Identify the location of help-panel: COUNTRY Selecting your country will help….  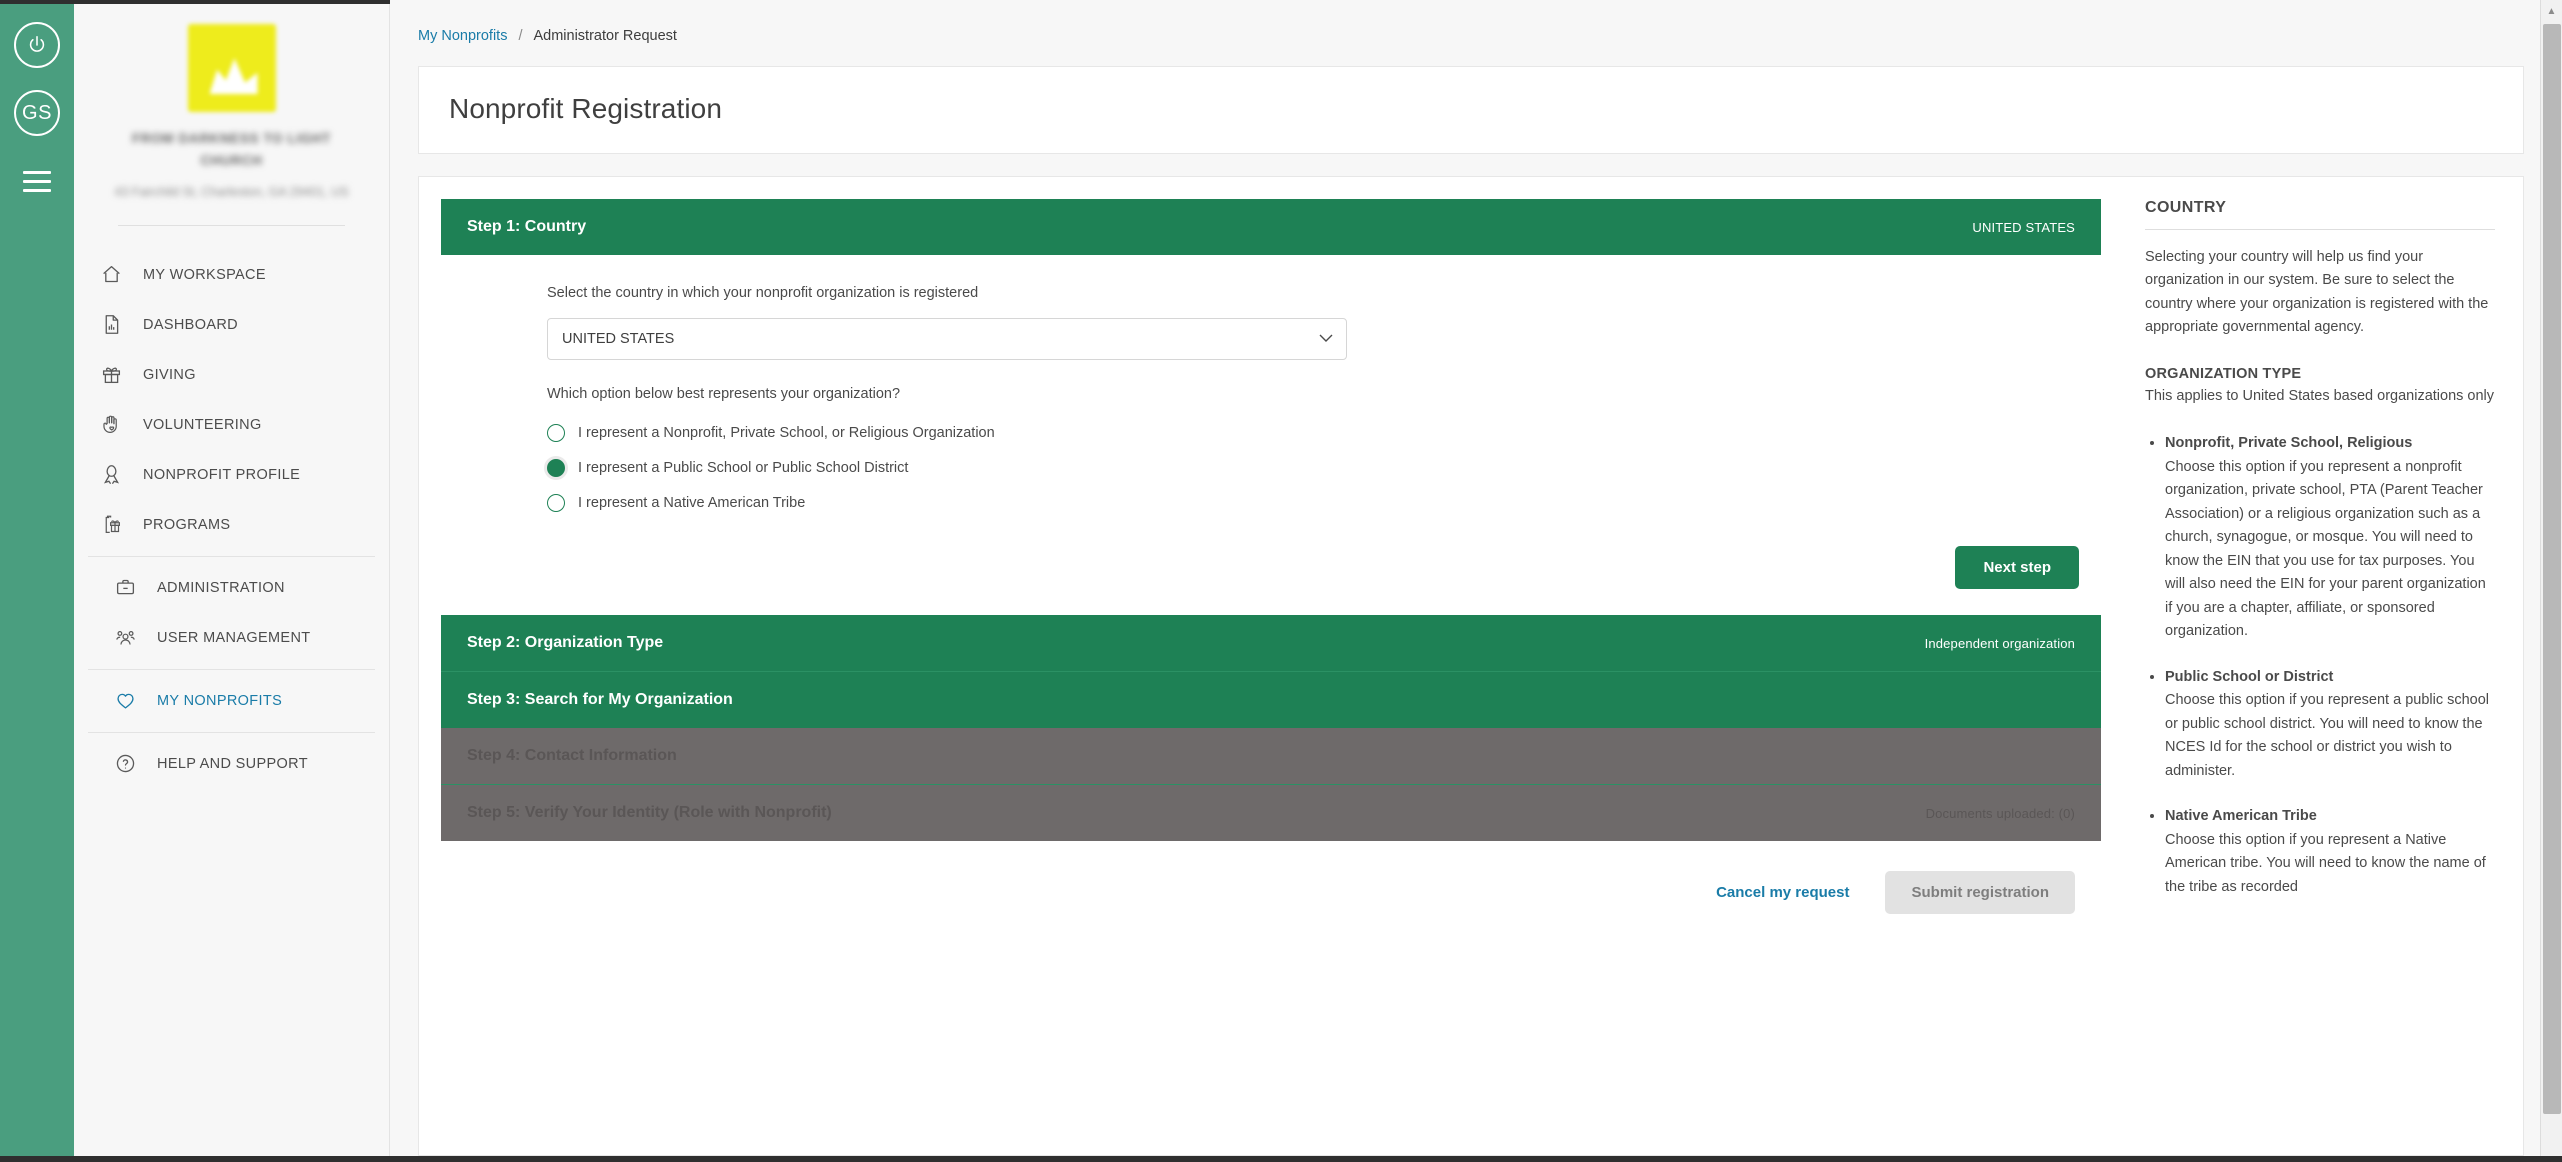
(2323, 666).